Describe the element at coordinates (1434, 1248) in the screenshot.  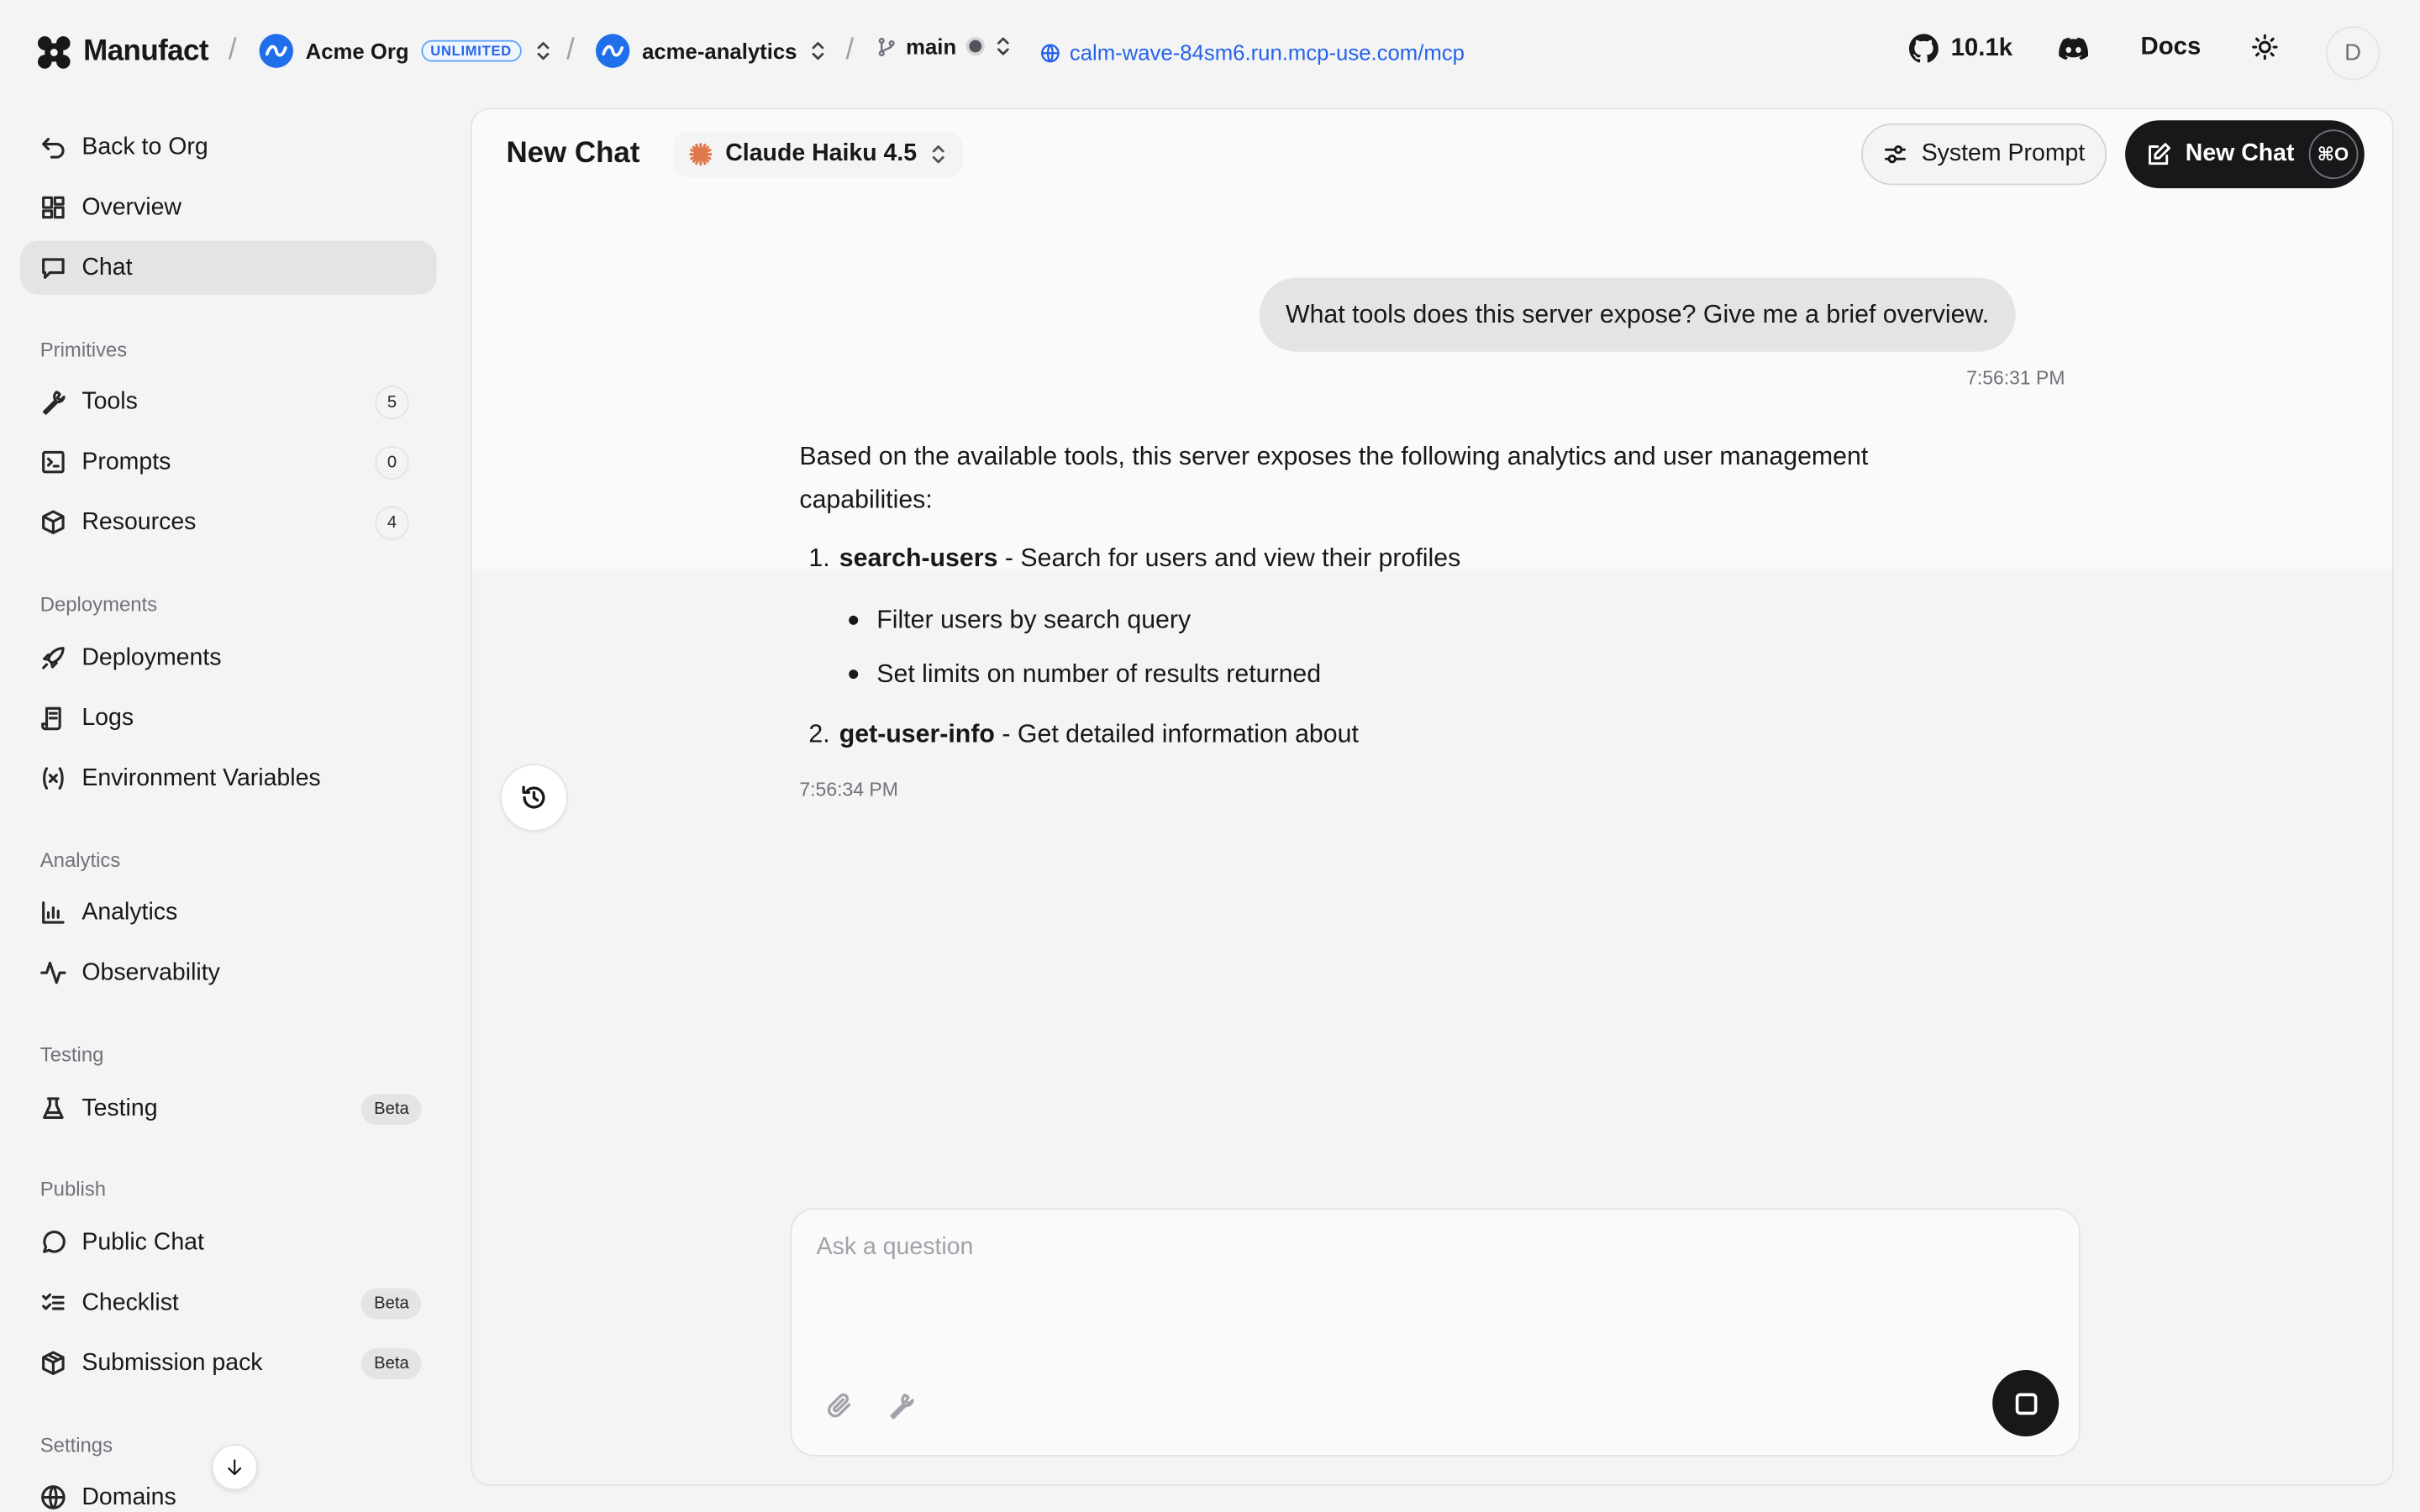
I see `chat-input` at that location.